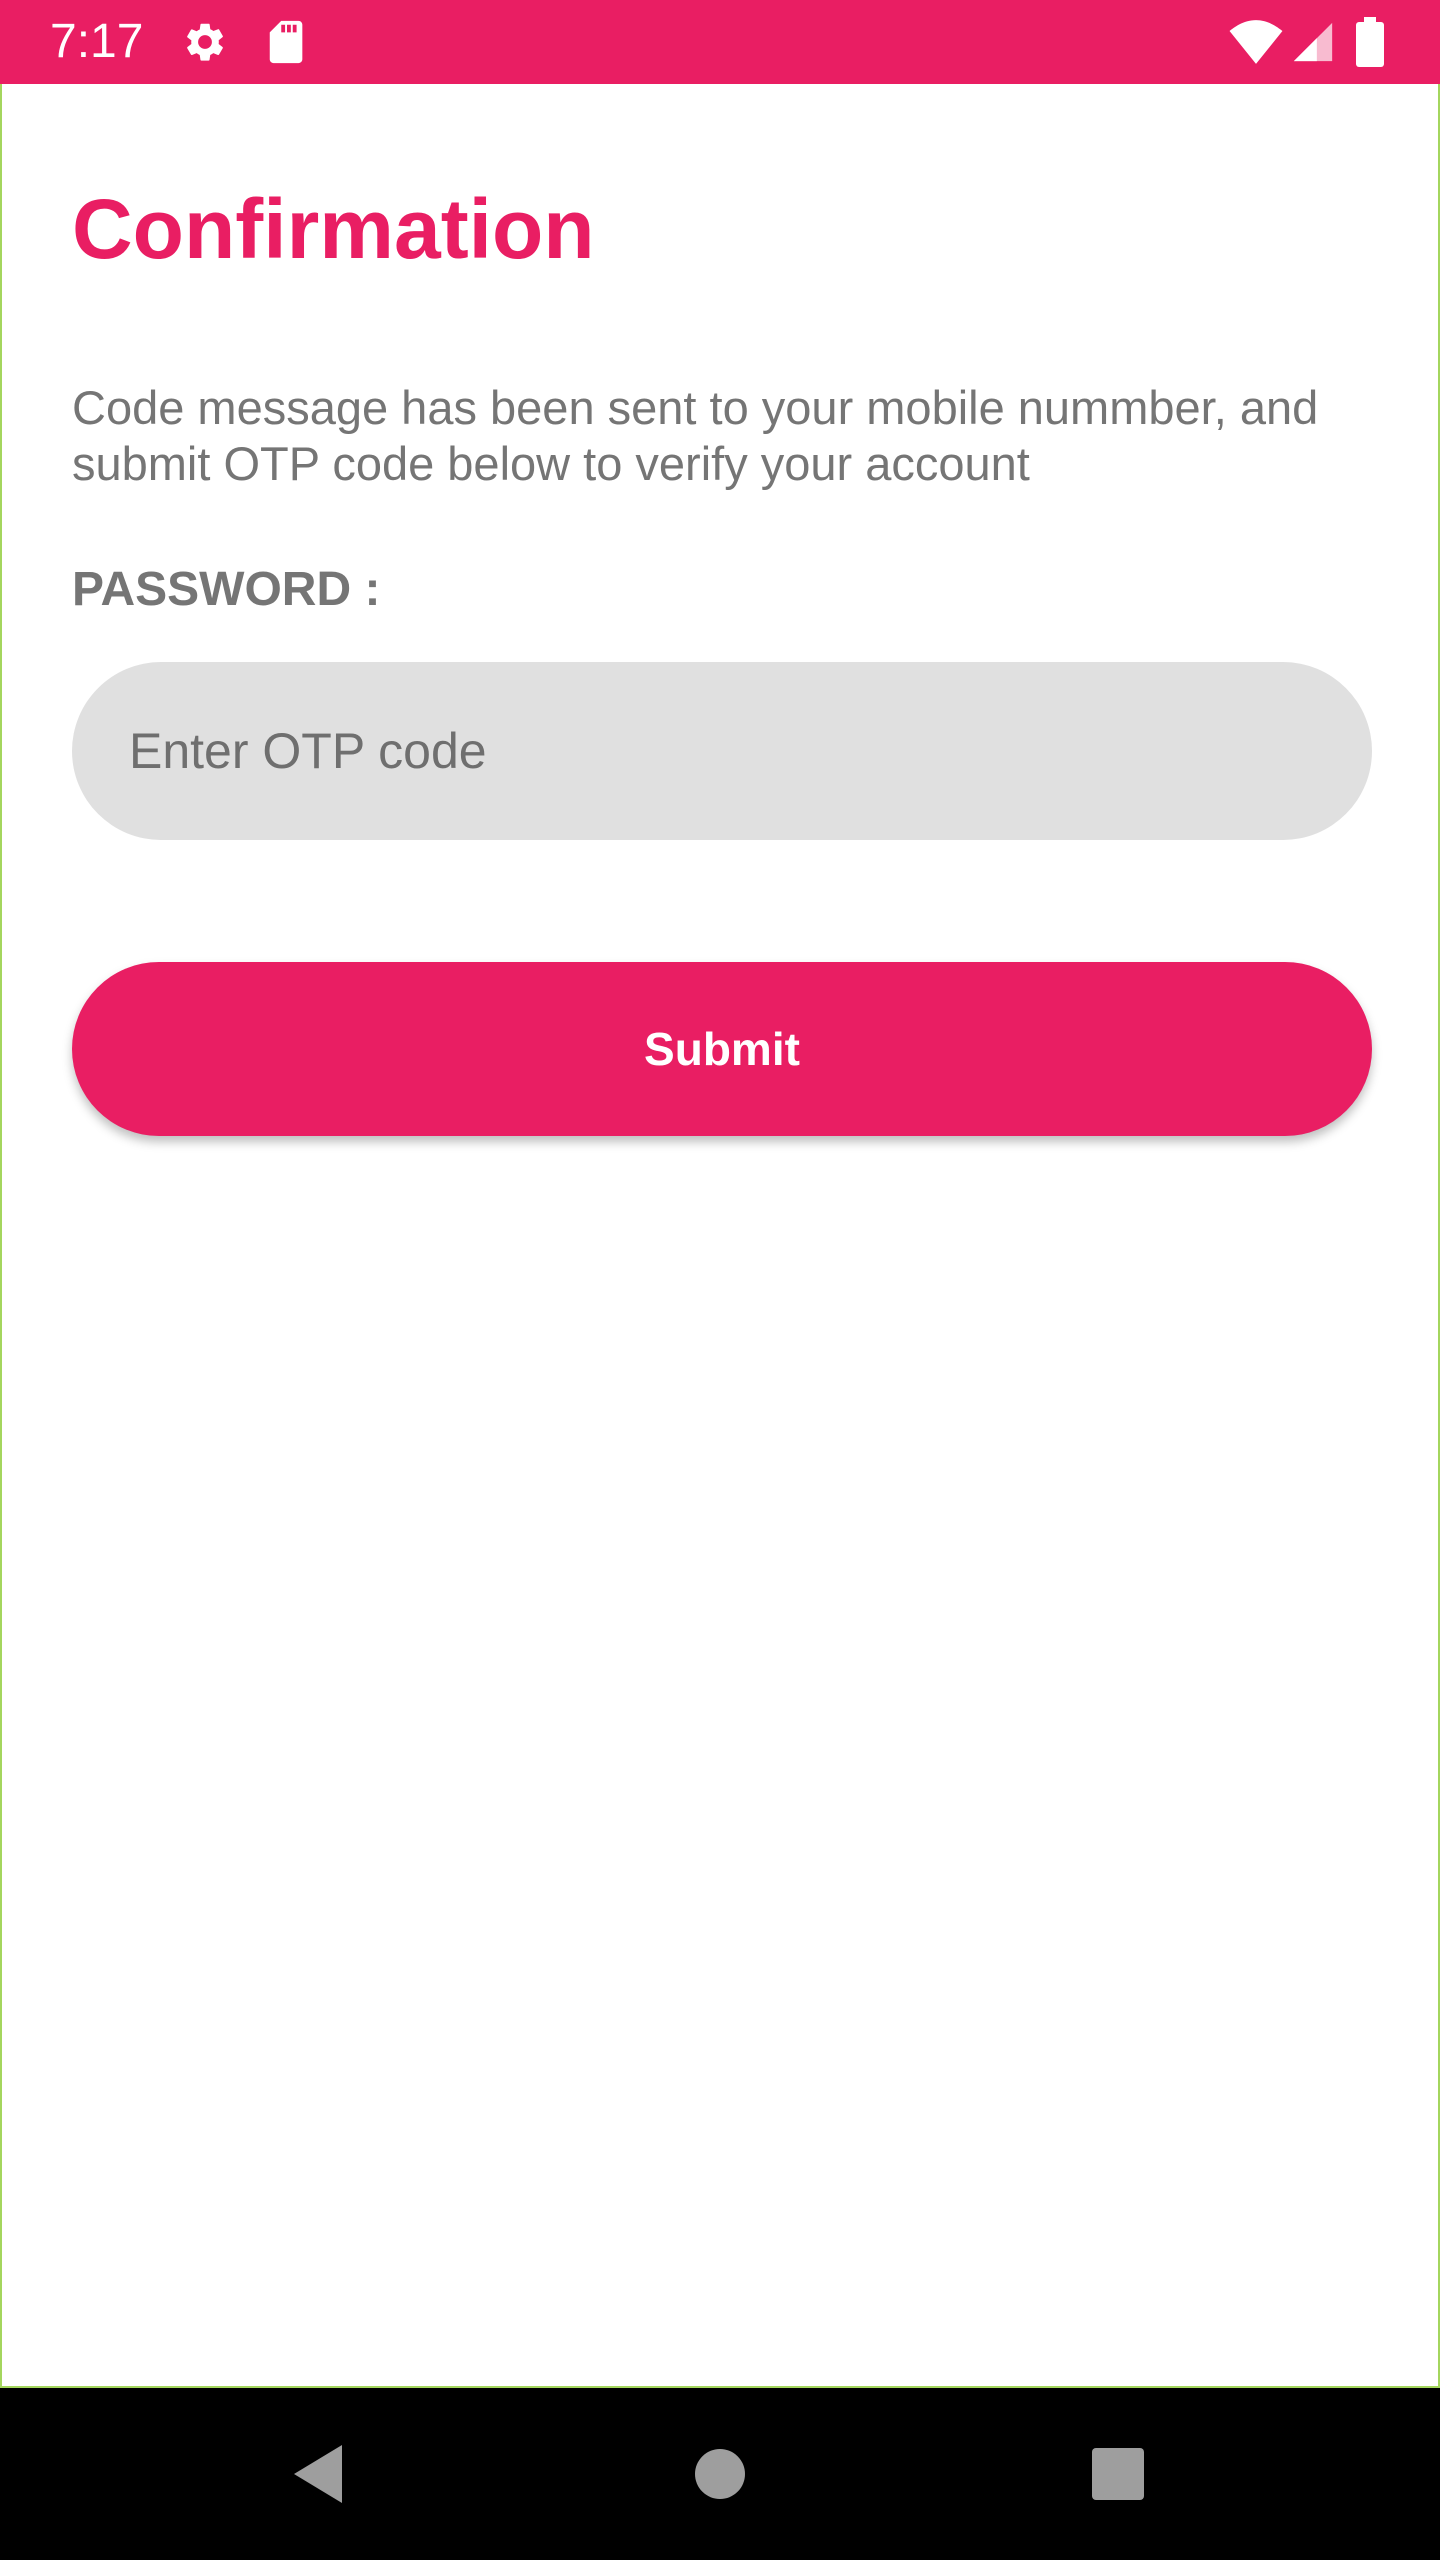 The width and height of the screenshot is (1440, 2560). I want to click on back-icon, so click(318, 2474).